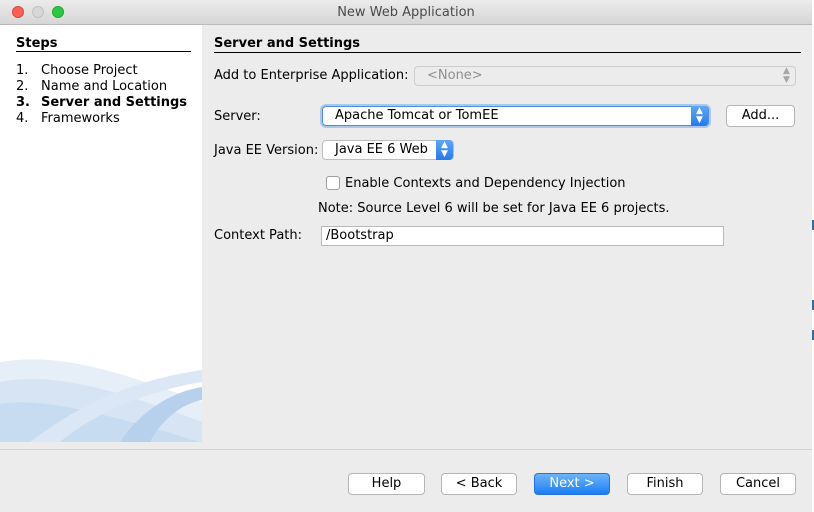  I want to click on finish-button: Finish, so click(665, 484).